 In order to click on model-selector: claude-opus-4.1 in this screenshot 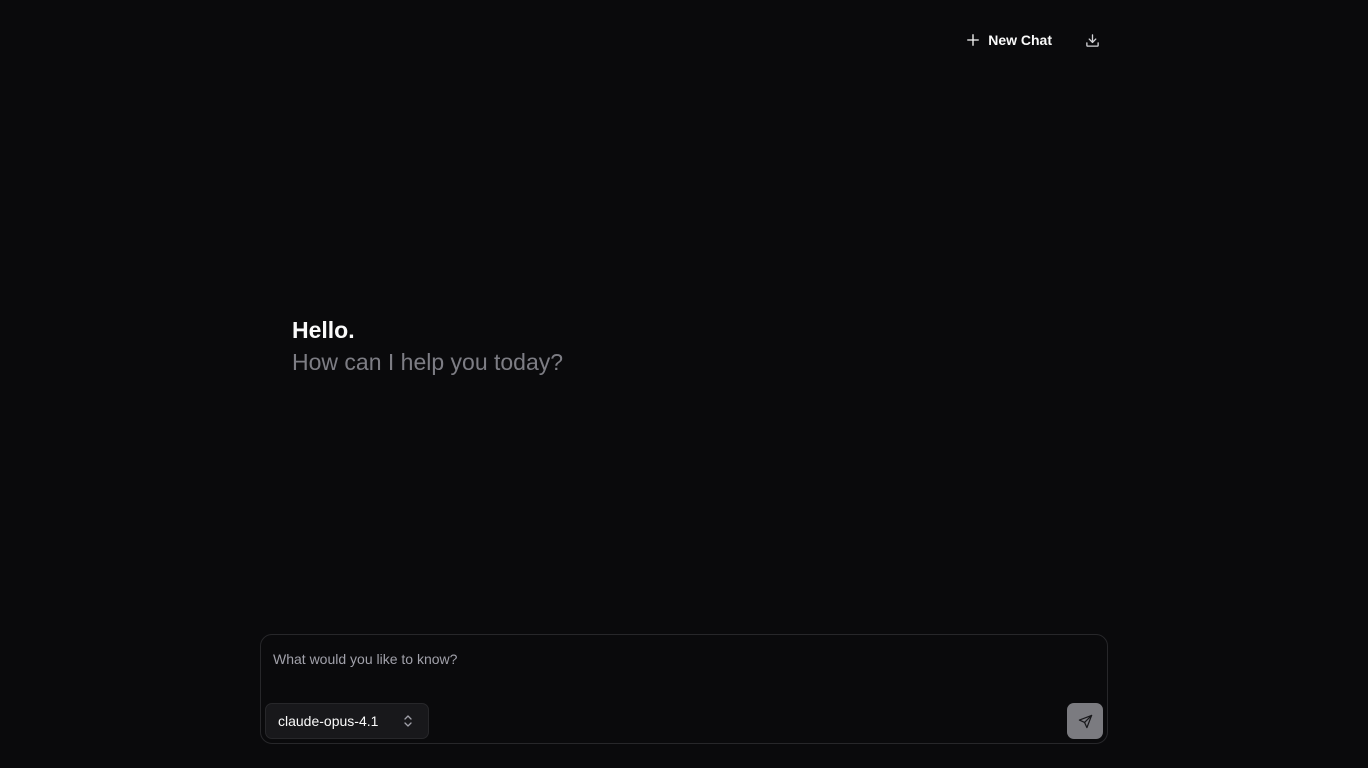, I will do `click(347, 721)`.